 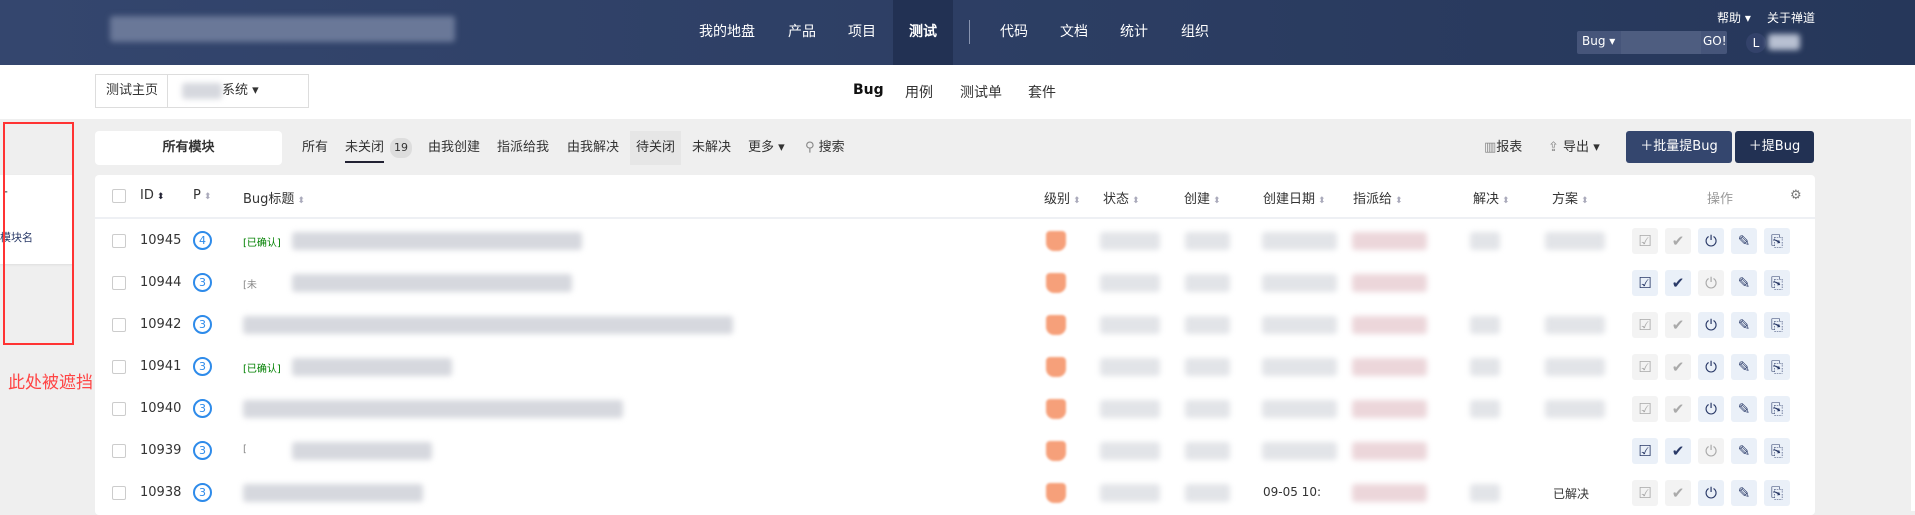 What do you see at coordinates (1042, 92) in the screenshot?
I see `subnav-suite: 套件` at bounding box center [1042, 92].